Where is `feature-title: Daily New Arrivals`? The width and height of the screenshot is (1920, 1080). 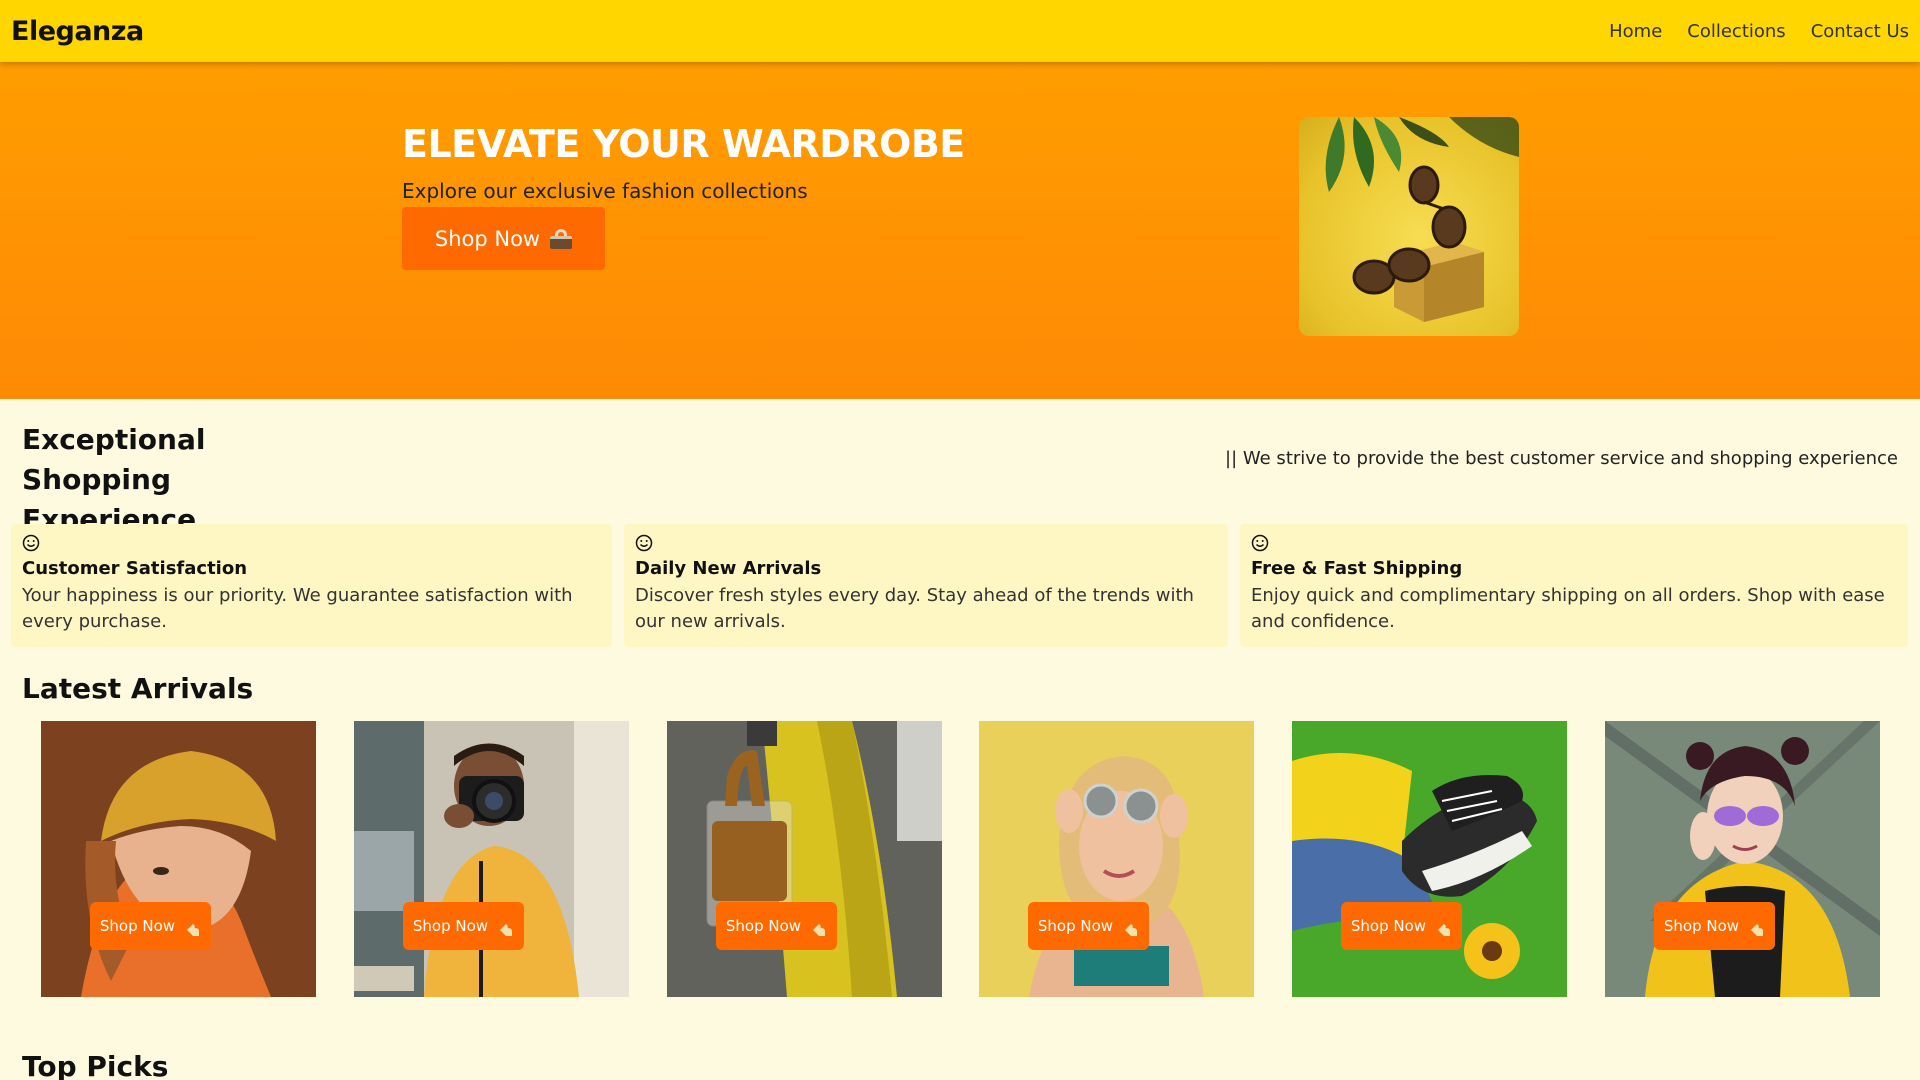
feature-title: Daily New Arrivals is located at coordinates (728, 568).